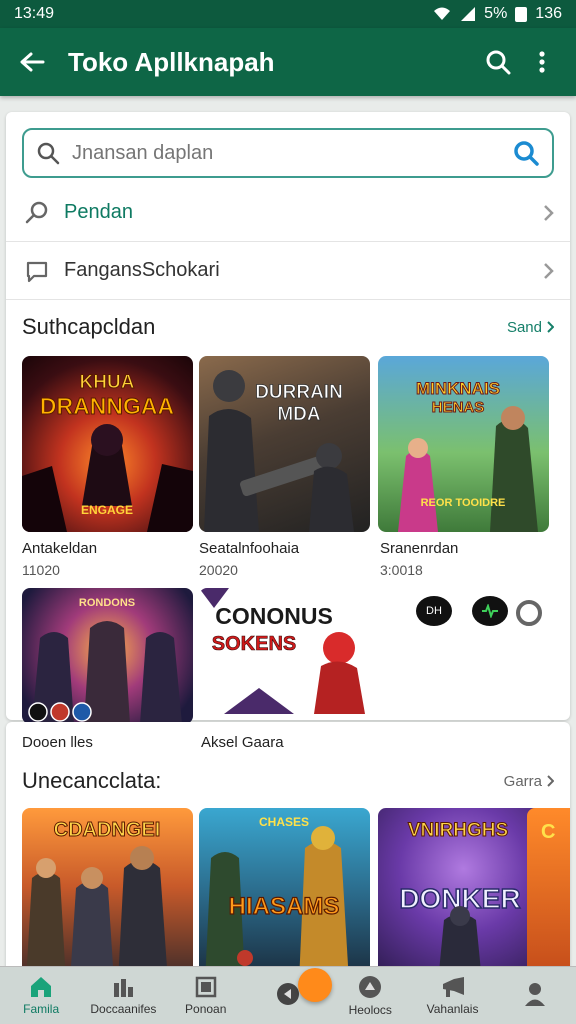  What do you see at coordinates (529, 781) in the screenshot?
I see `see-more-link: Garra` at bounding box center [529, 781].